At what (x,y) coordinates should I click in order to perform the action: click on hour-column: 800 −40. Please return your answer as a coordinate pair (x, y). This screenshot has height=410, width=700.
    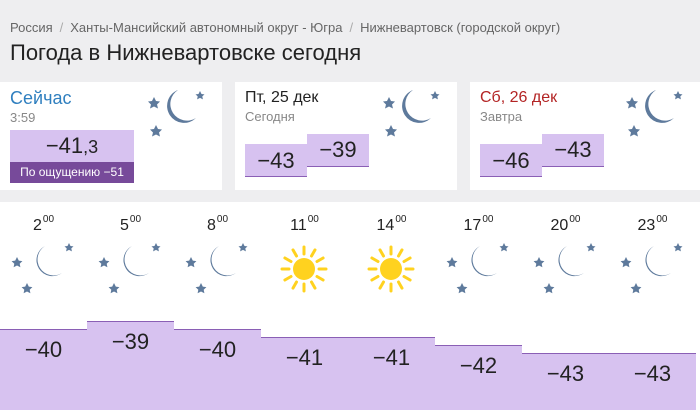
    Looking at the image, I should click on (217, 306).